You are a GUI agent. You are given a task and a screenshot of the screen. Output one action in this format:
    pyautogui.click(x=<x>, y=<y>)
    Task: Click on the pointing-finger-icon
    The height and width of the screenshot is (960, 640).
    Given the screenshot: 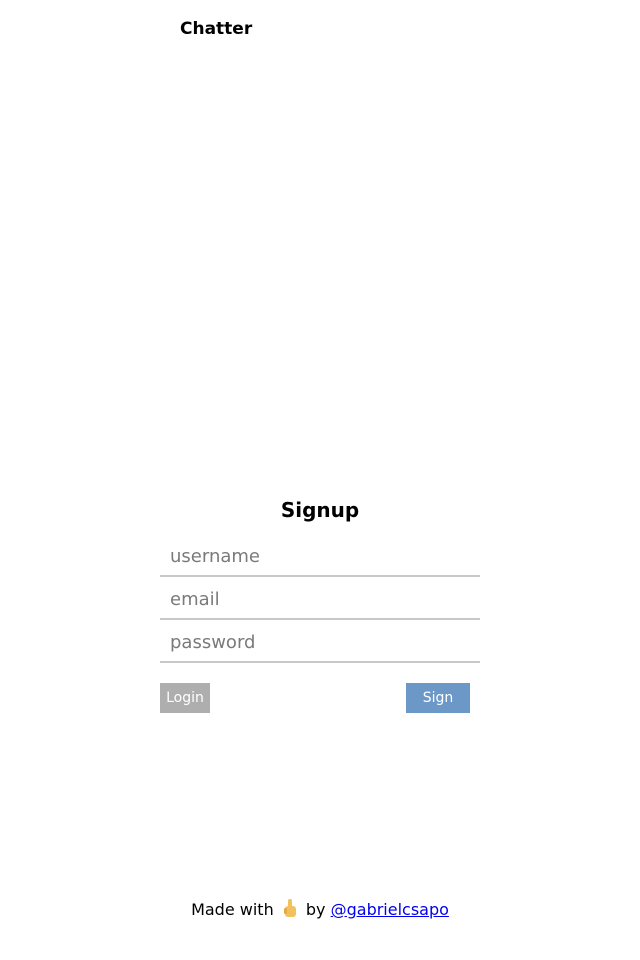 What is the action you would take?
    pyautogui.click(x=290, y=908)
    